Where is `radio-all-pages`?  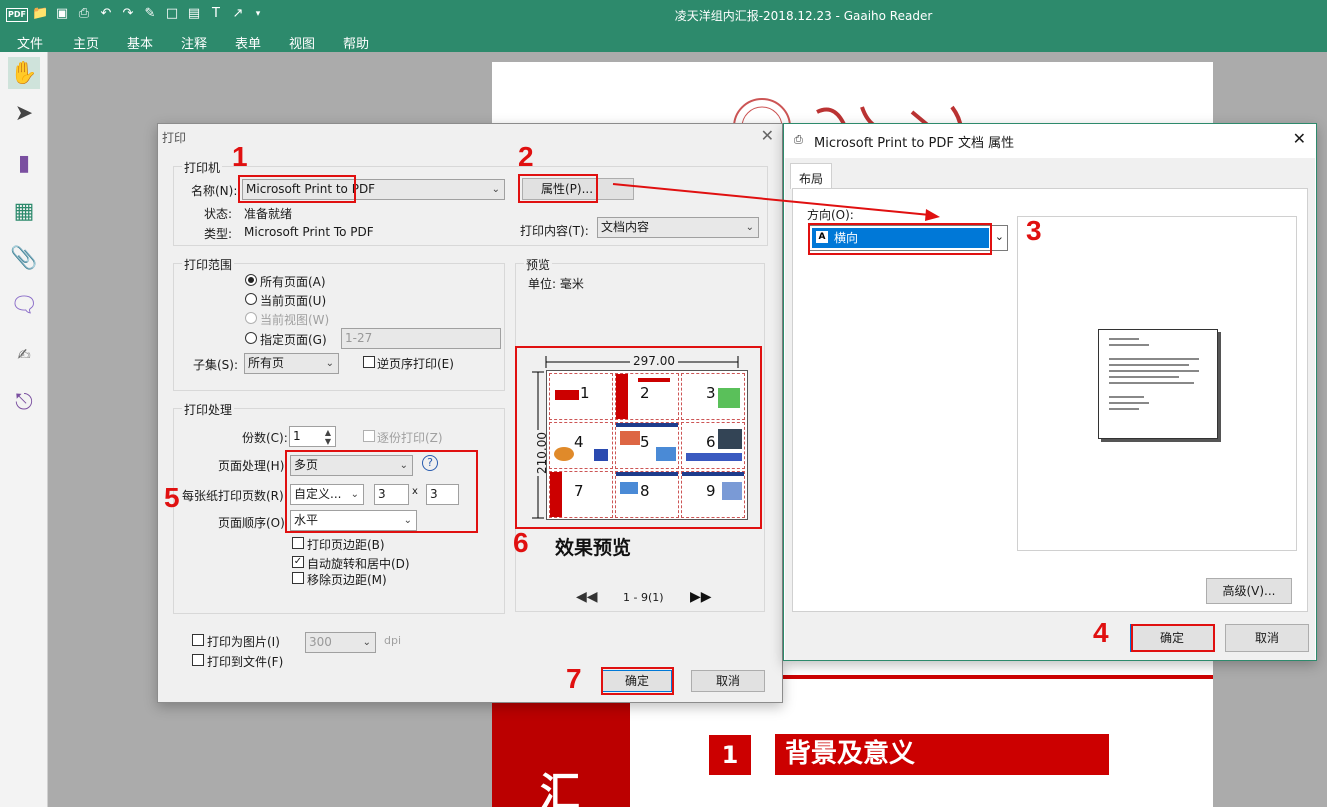 radio-all-pages is located at coordinates (251, 280).